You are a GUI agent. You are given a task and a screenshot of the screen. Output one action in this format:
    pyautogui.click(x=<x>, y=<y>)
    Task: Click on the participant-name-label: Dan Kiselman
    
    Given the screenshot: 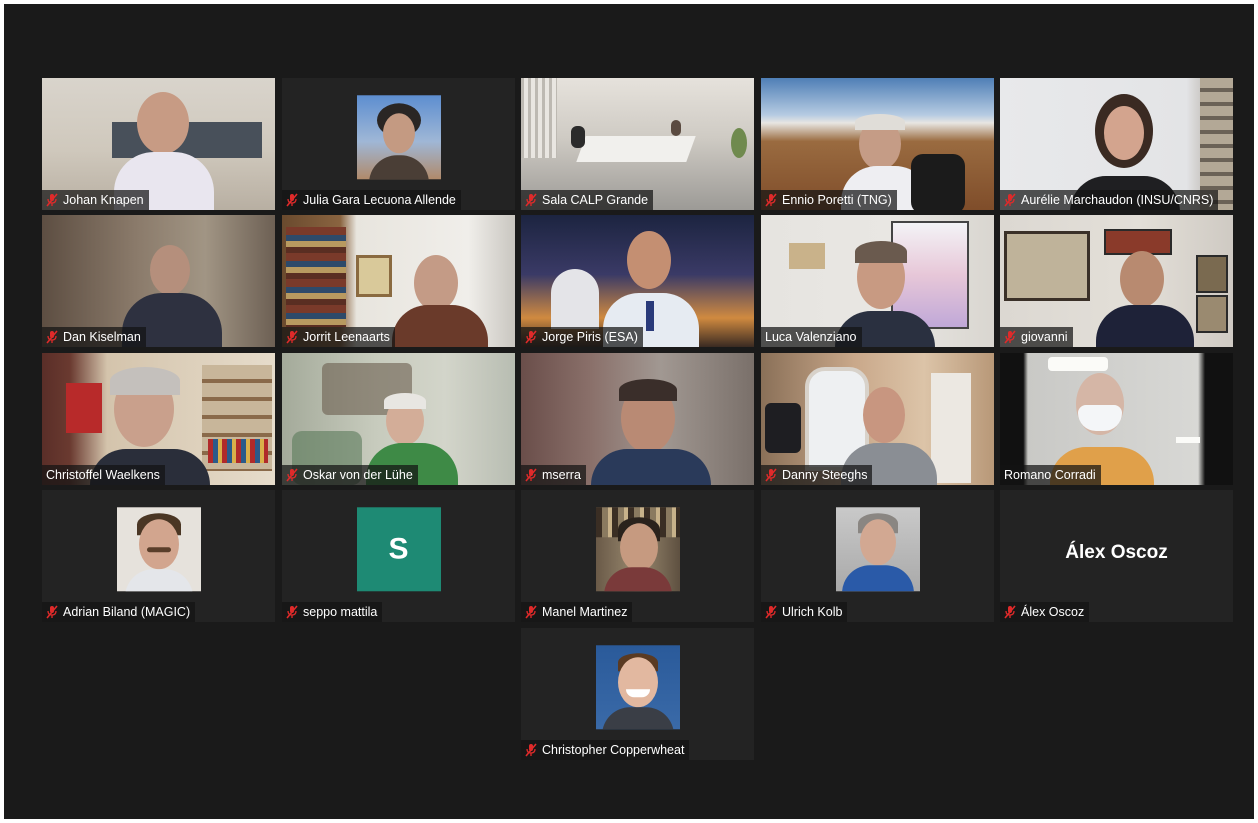 What is the action you would take?
    pyautogui.click(x=94, y=337)
    